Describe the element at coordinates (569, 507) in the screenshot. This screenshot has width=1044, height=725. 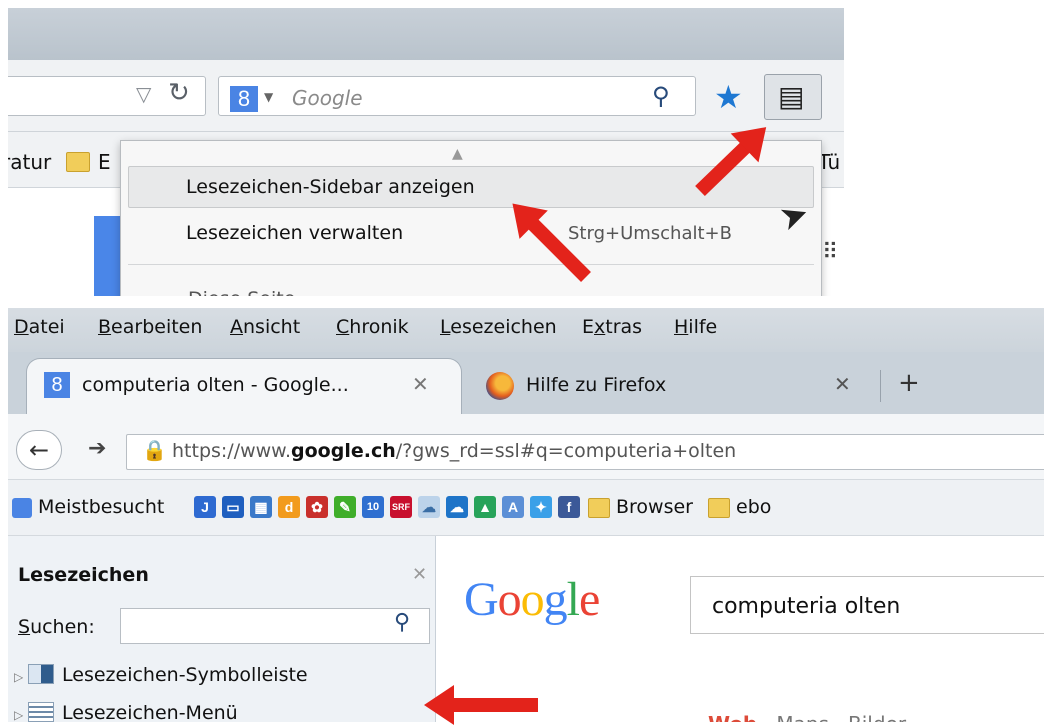
I see `bookmark-facebook-icon: f` at that location.